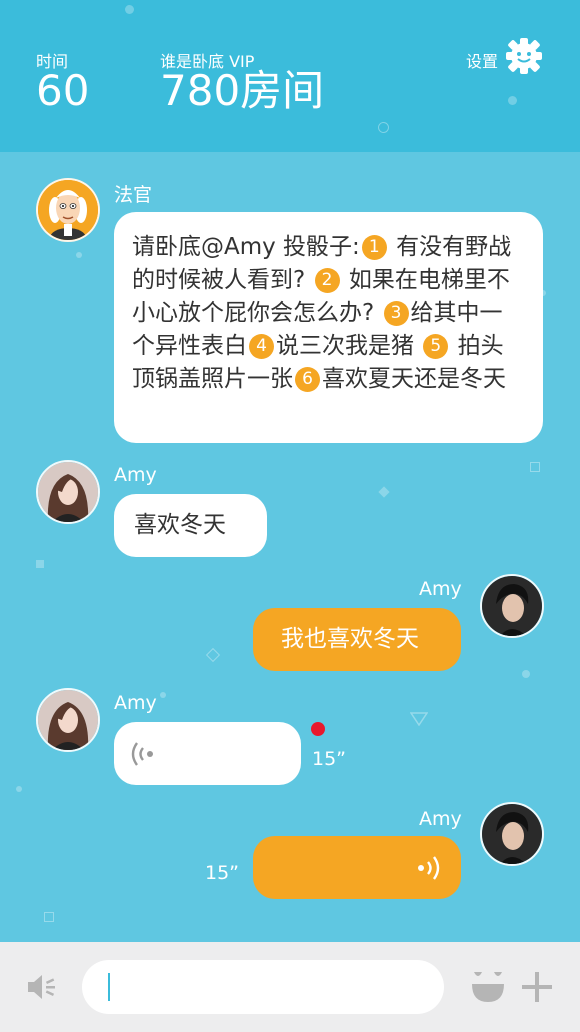 This screenshot has height=1032, width=580. Describe the element at coordinates (68, 210) in the screenshot. I see `judge-avatar` at that location.